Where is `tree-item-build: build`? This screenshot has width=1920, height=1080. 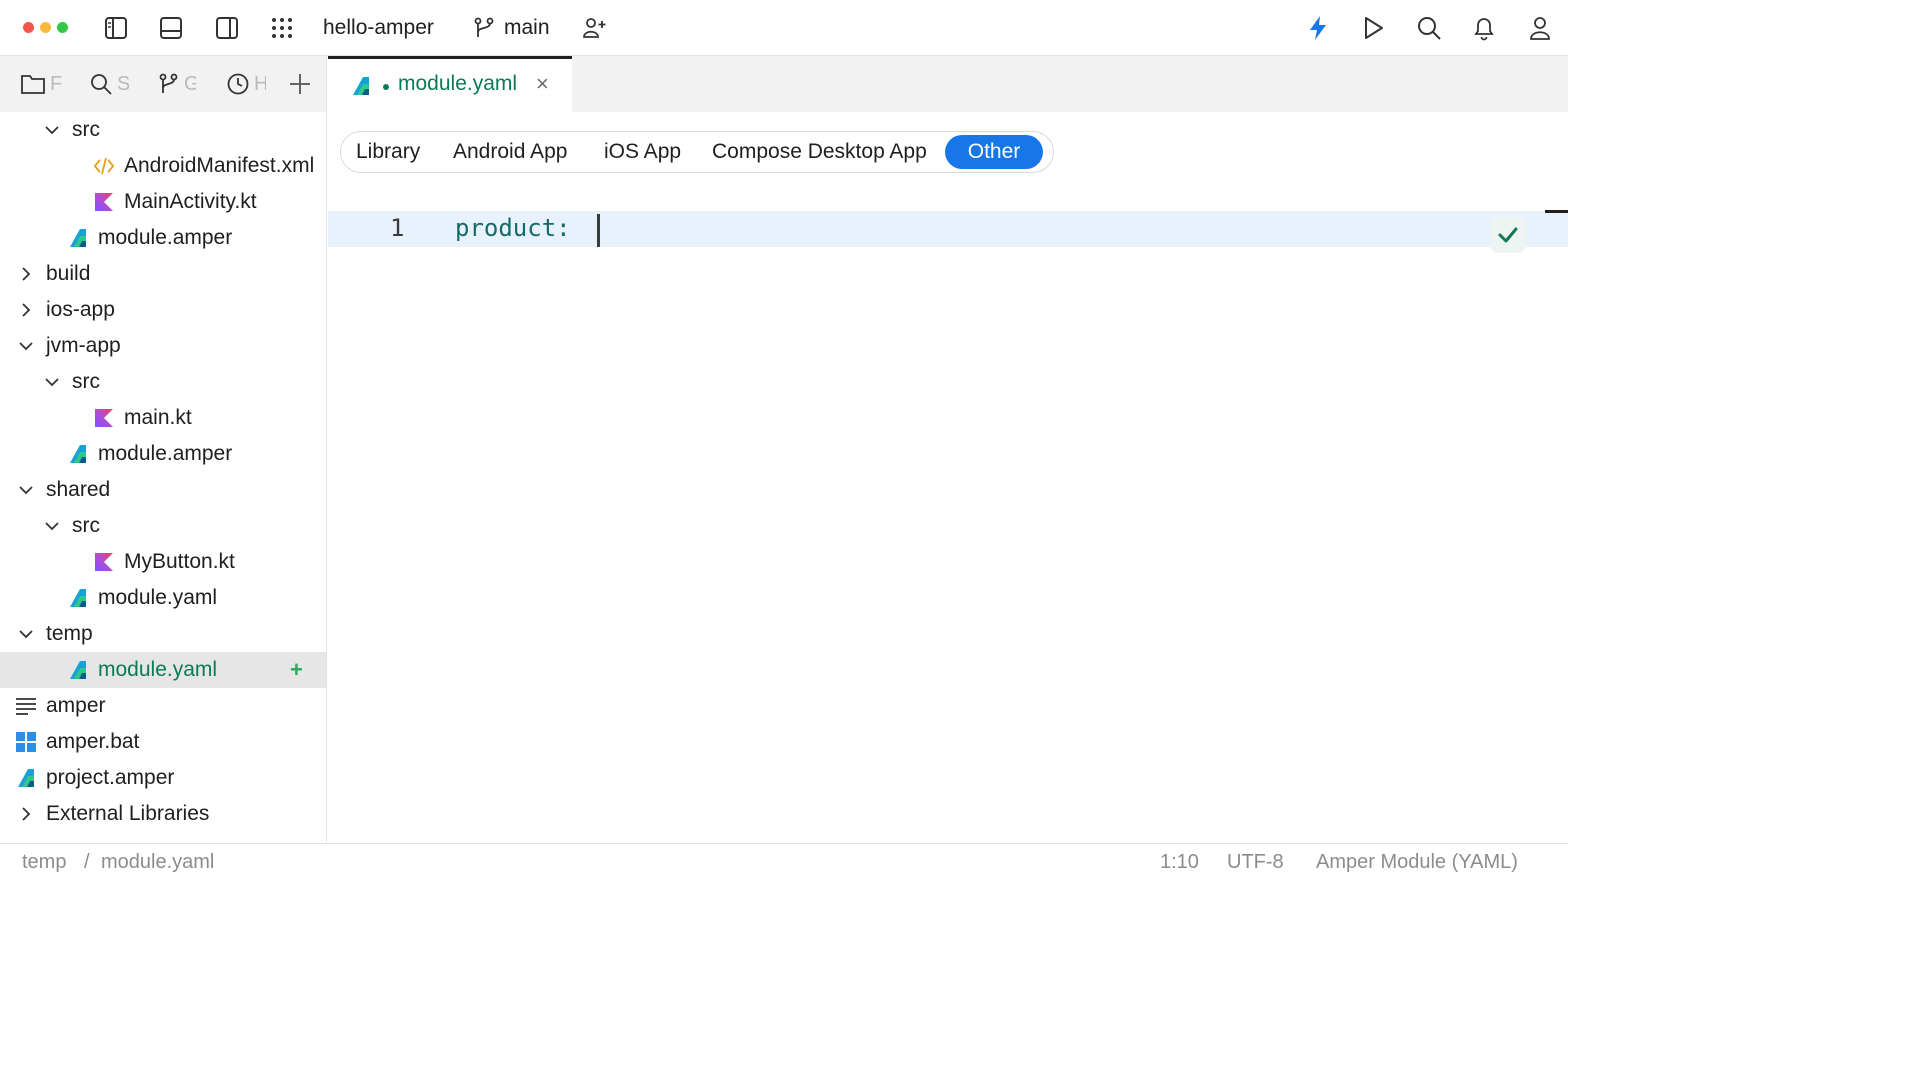
tree-item-build: build is located at coordinates (163, 274).